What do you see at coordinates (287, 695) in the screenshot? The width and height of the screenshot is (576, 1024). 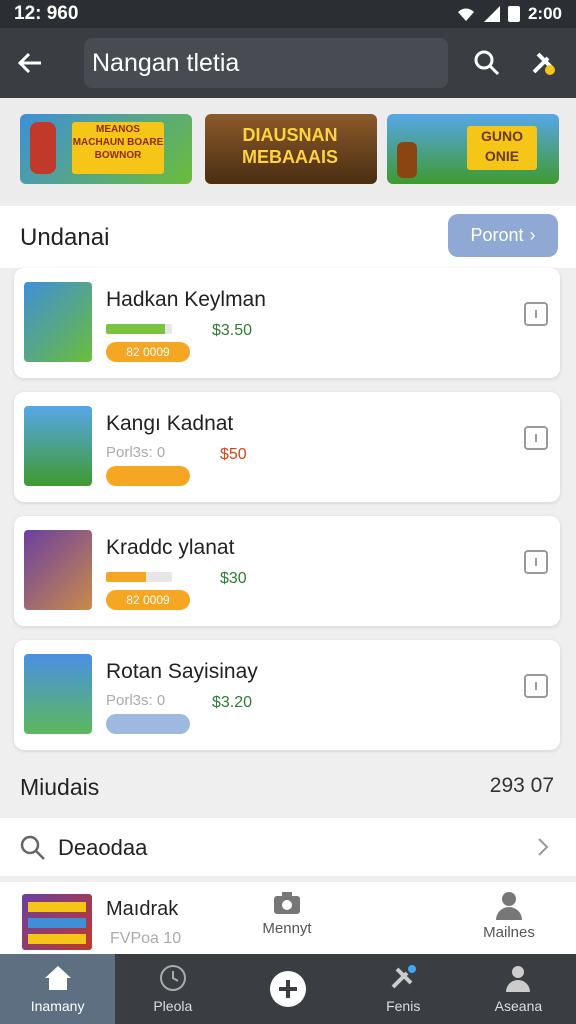 I see `game-card: Rotan Sayisinay Porl3s: 0 $3.20` at bounding box center [287, 695].